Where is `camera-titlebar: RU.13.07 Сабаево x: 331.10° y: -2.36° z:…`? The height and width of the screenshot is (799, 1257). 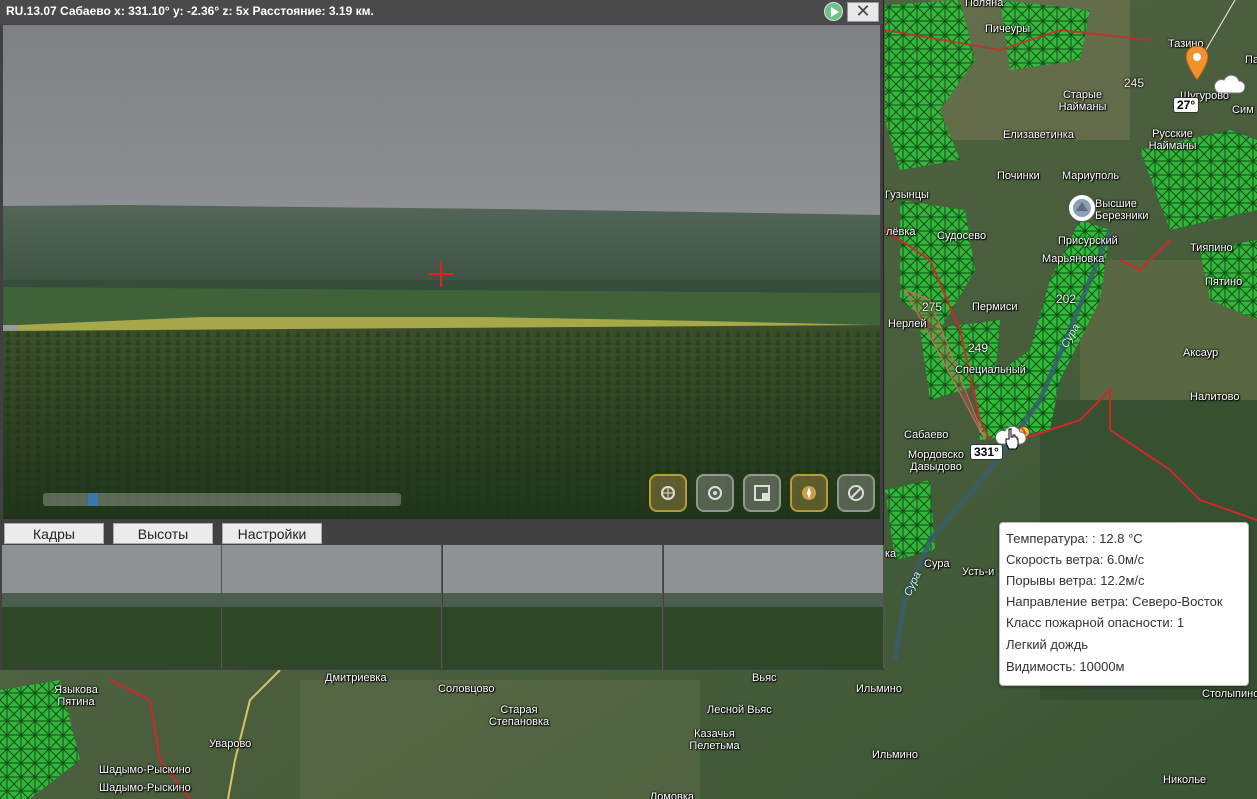 camera-titlebar: RU.13.07 Сабаево x: 331.10° y: -2.36° z:… is located at coordinates (441, 12).